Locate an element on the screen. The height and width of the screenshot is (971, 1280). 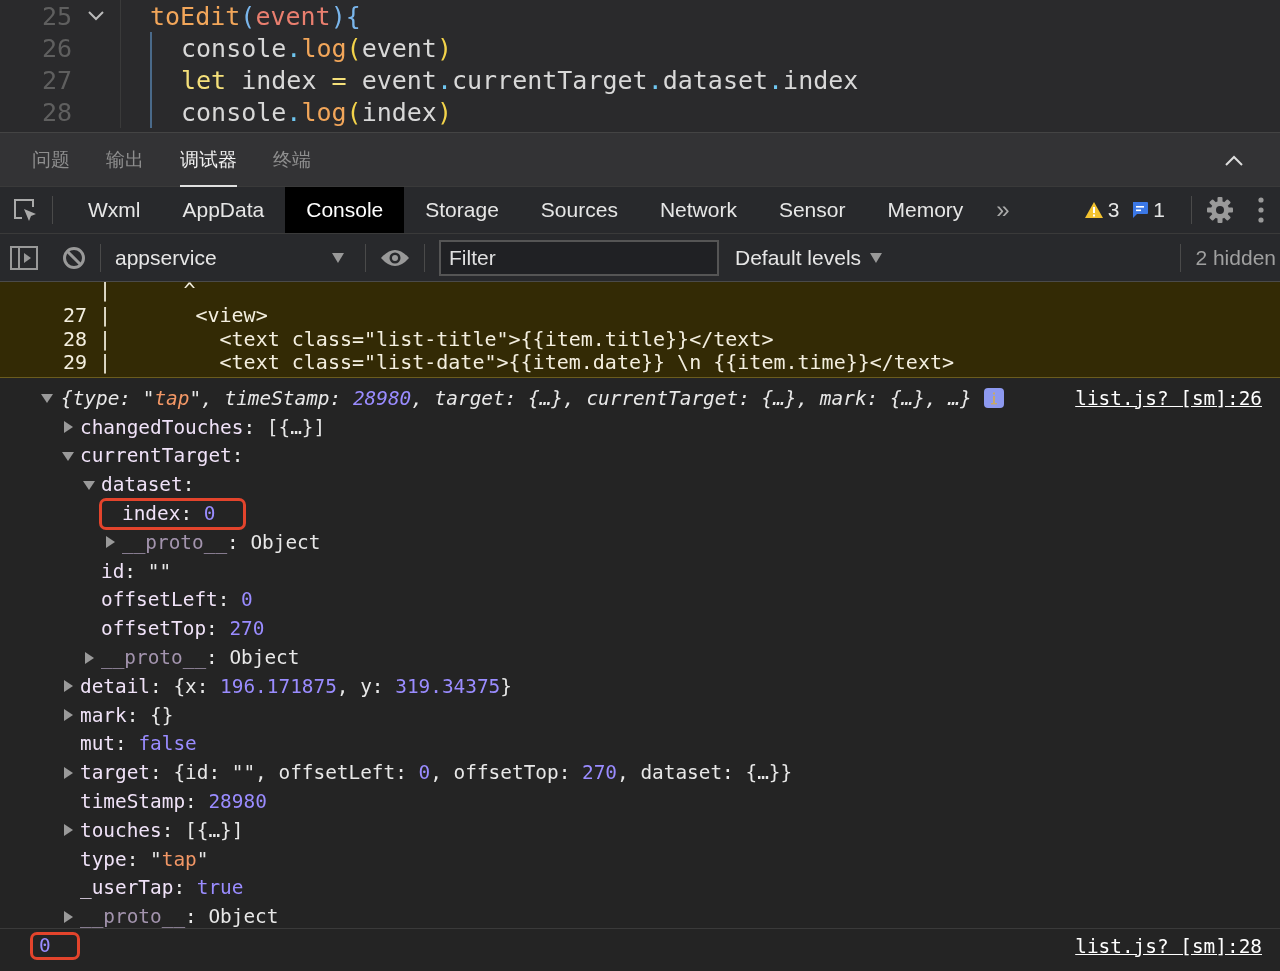
property-row: _userTap: true is located at coordinates (162, 888).